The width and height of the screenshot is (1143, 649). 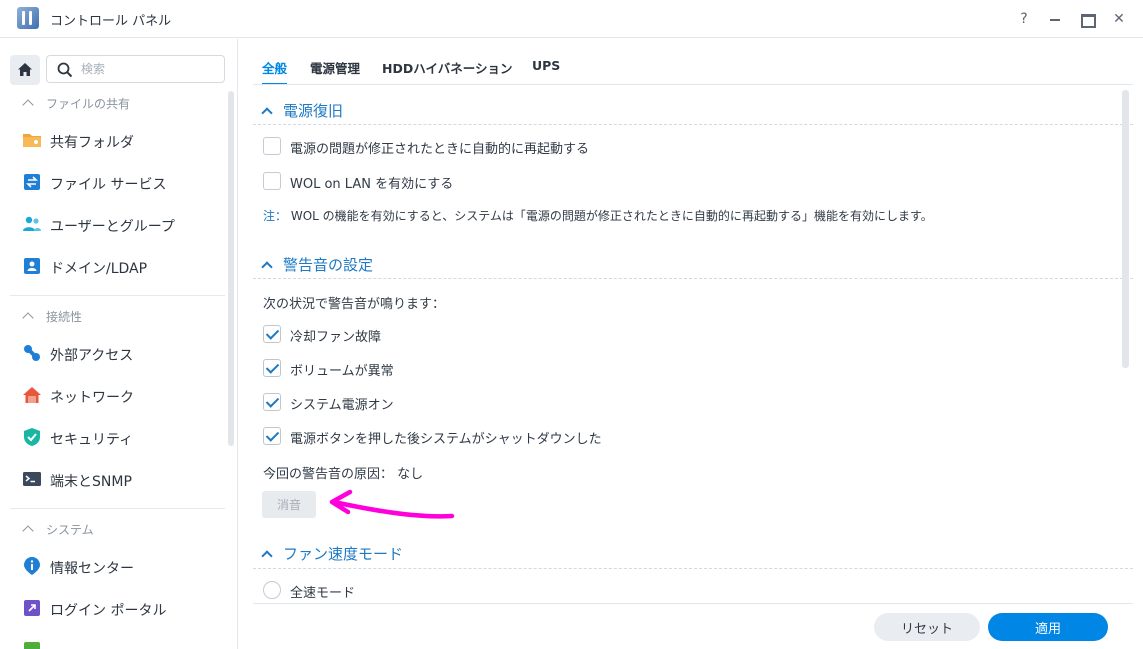 I want to click on shield-icon, so click(x=32, y=437).